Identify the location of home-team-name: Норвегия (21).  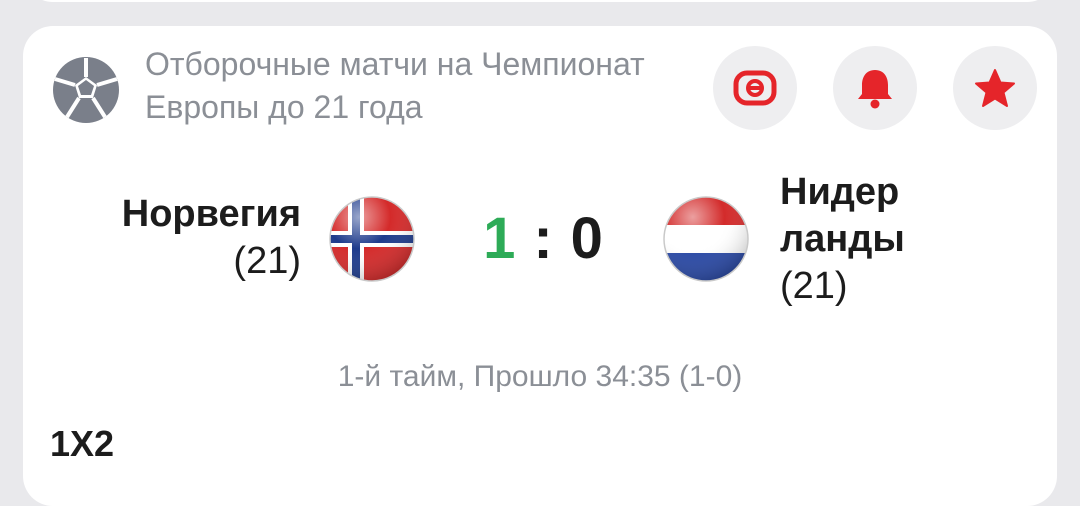
(211, 238).